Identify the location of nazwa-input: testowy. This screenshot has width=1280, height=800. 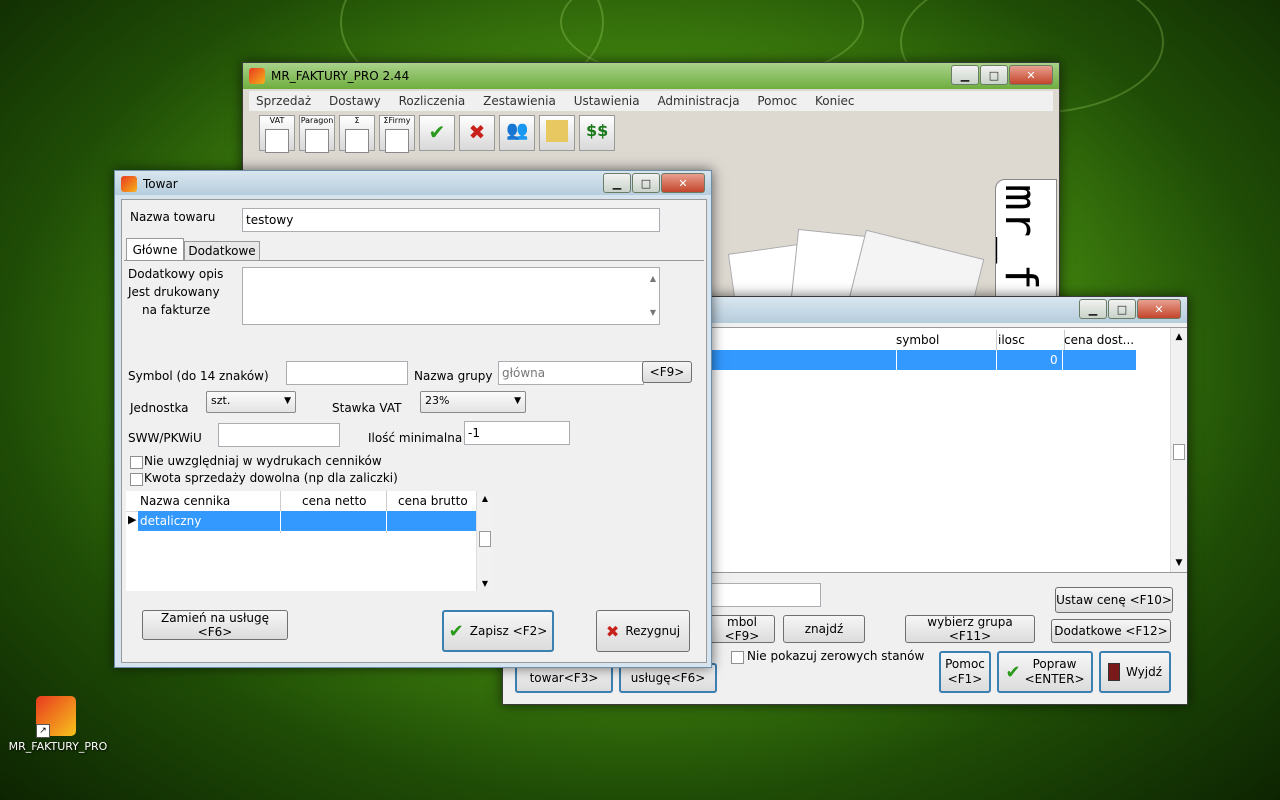
(451, 220).